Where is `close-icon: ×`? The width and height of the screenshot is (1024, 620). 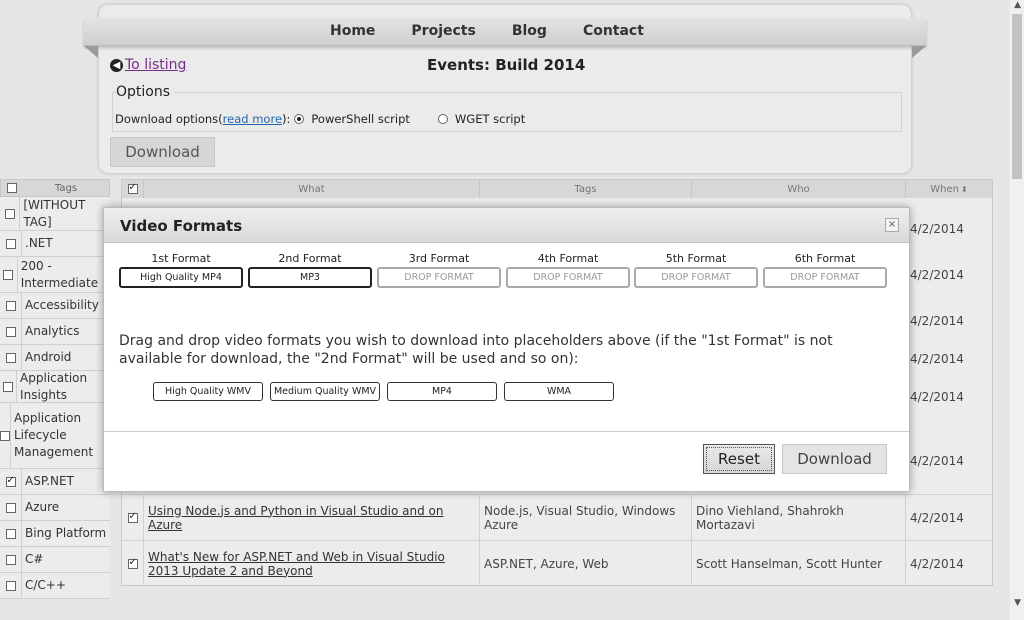
close-icon: × is located at coordinates (892, 225).